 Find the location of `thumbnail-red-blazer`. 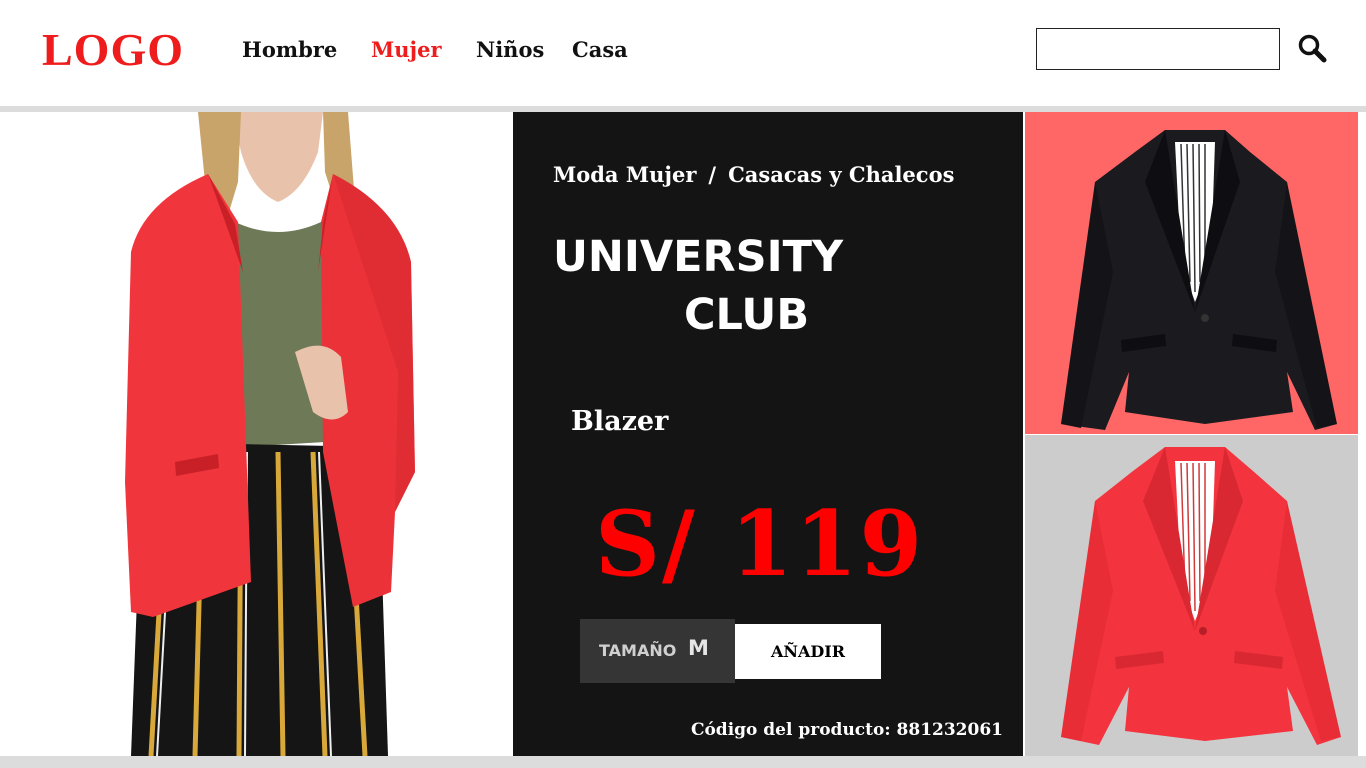

thumbnail-red-blazer is located at coordinates (1191, 595).